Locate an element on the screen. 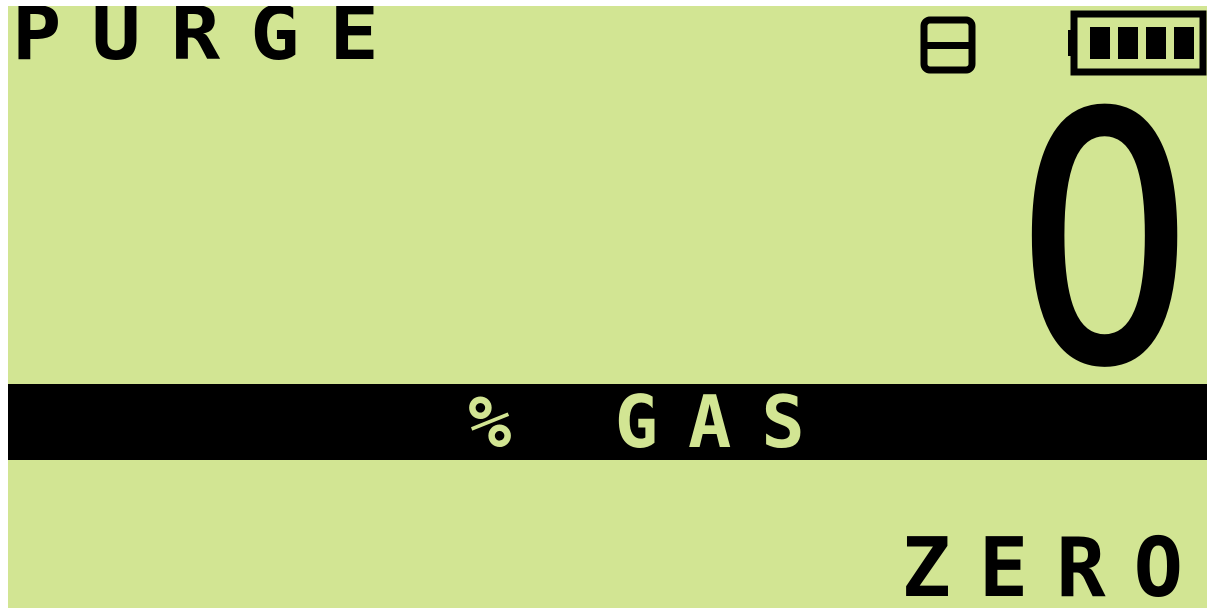  action-label: ZERO is located at coordinates (1054, 564).